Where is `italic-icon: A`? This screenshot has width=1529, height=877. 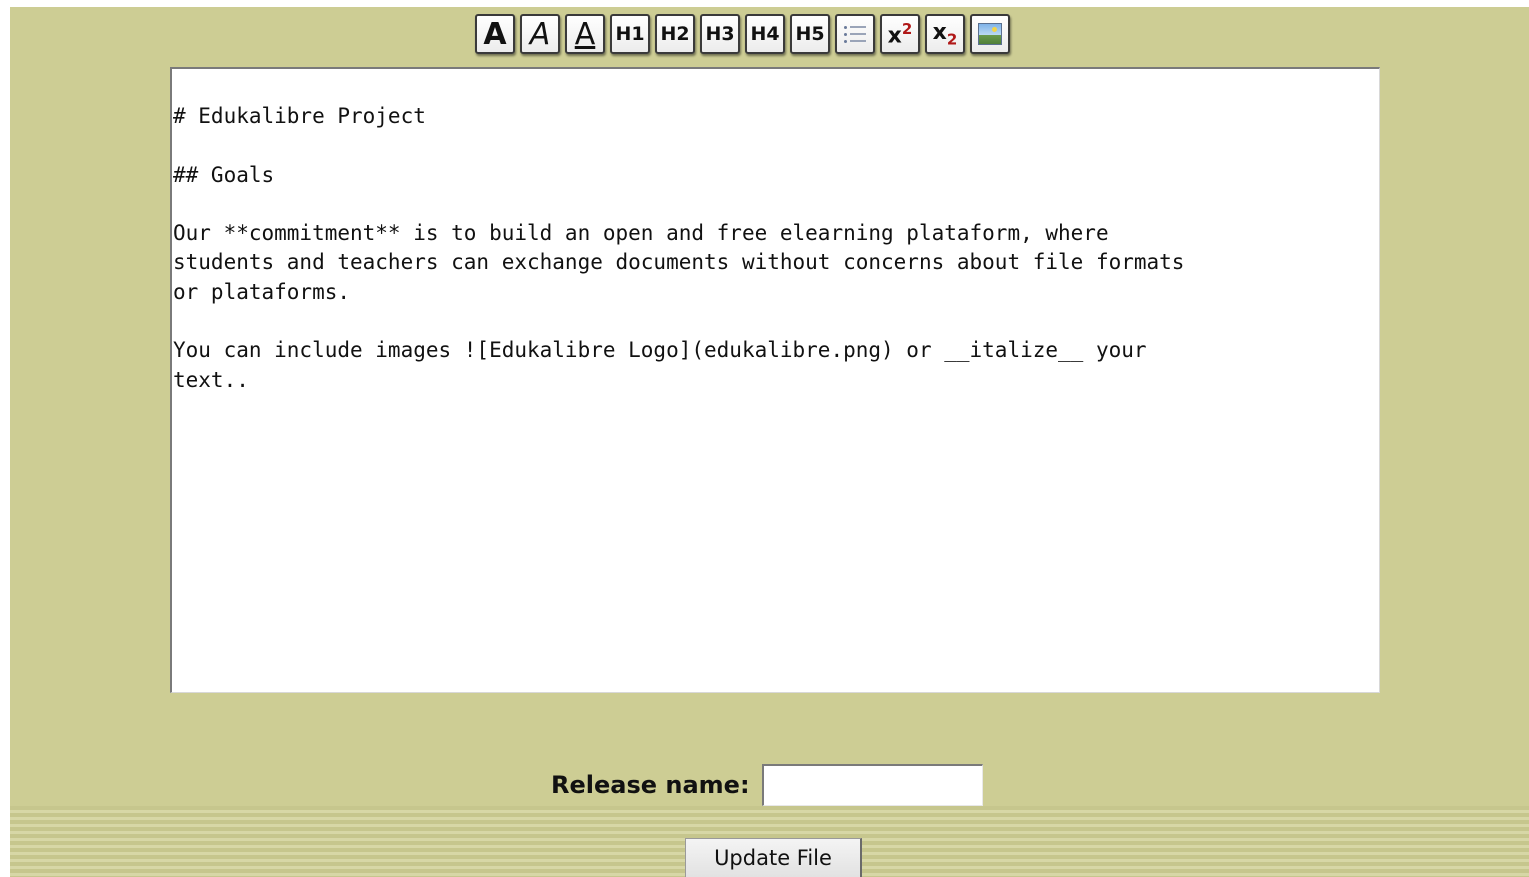
italic-icon: A is located at coordinates (540, 34).